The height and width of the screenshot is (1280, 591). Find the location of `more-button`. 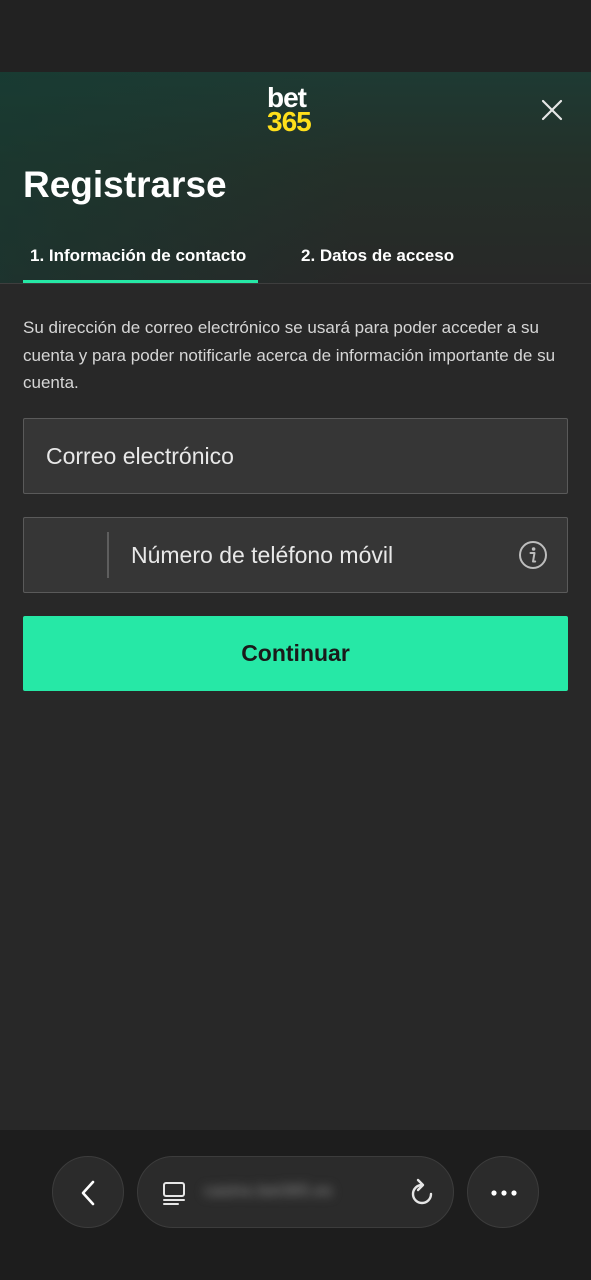

more-button is located at coordinates (503, 1192).